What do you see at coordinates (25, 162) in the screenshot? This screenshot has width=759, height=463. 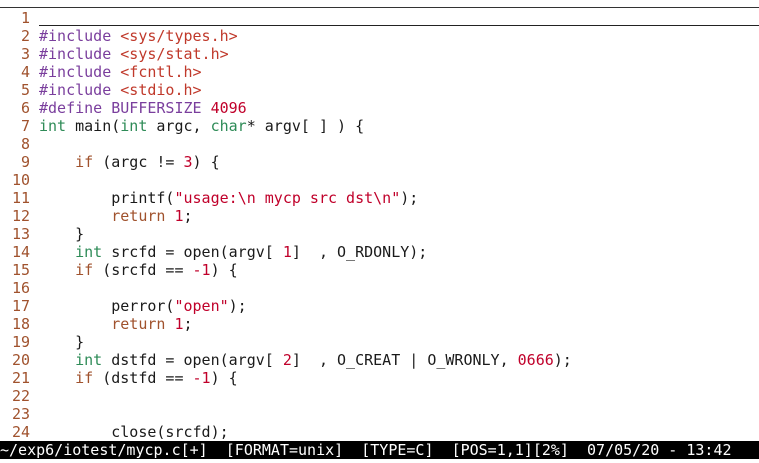 I see `line-number: 9` at bounding box center [25, 162].